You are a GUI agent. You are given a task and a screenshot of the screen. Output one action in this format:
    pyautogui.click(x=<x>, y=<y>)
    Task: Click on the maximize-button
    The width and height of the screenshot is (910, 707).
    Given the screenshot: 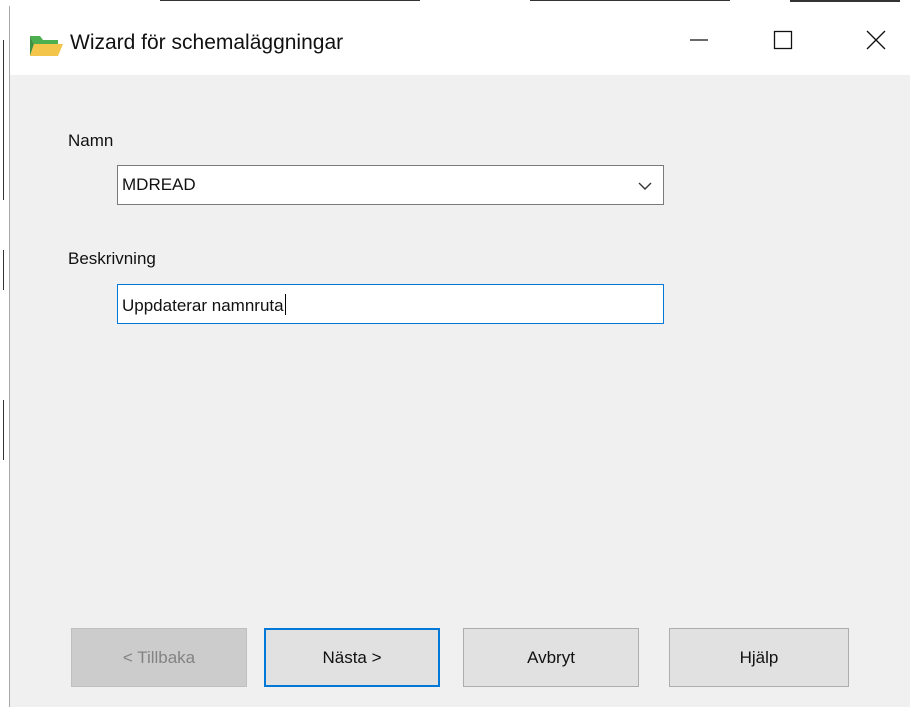 What is the action you would take?
    pyautogui.click(x=783, y=42)
    